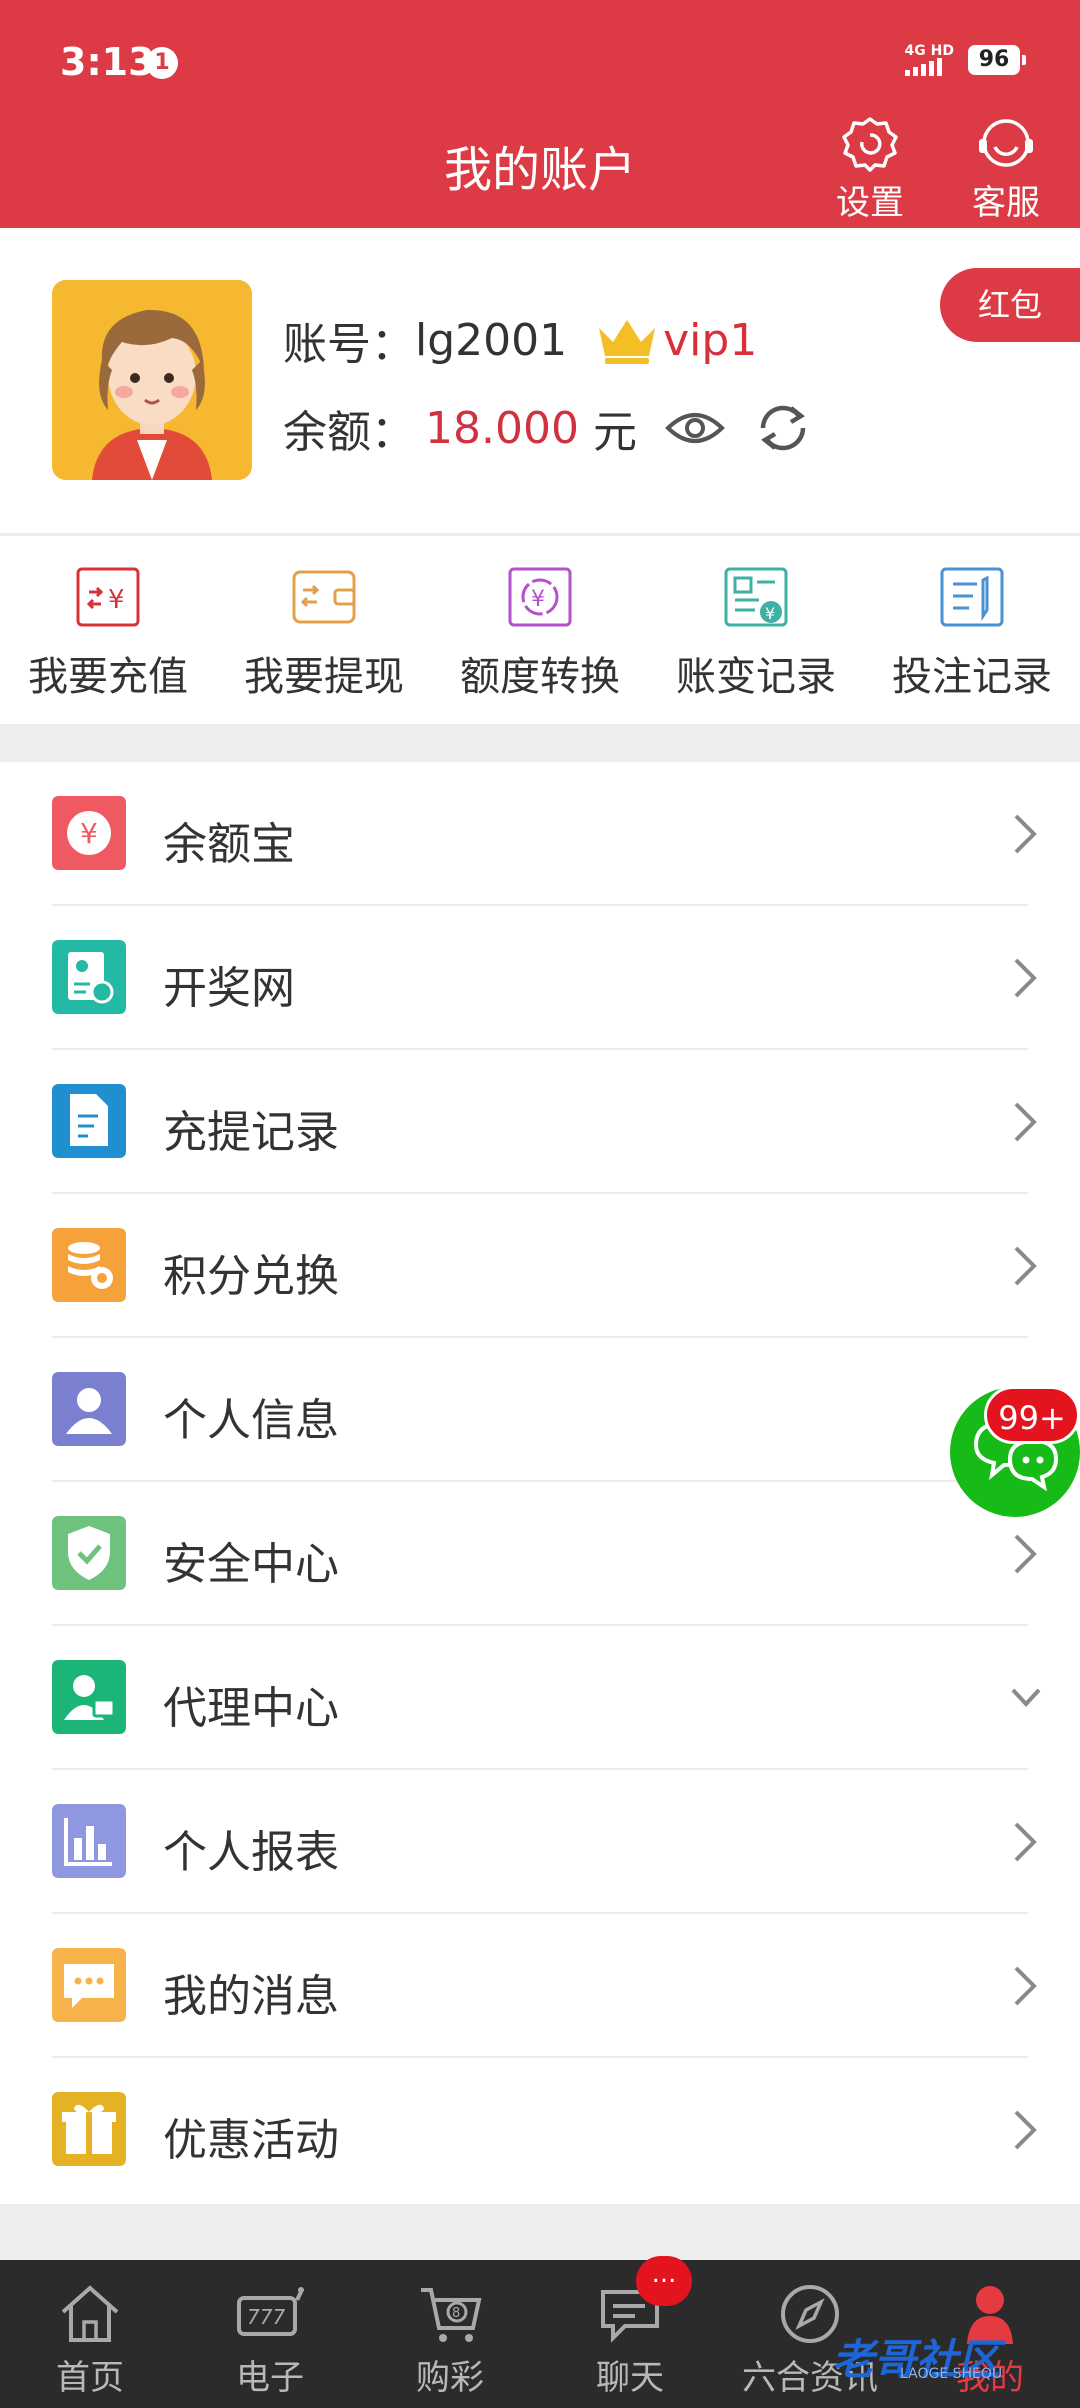  I want to click on slot-icon: 777, so click(270, 2311).